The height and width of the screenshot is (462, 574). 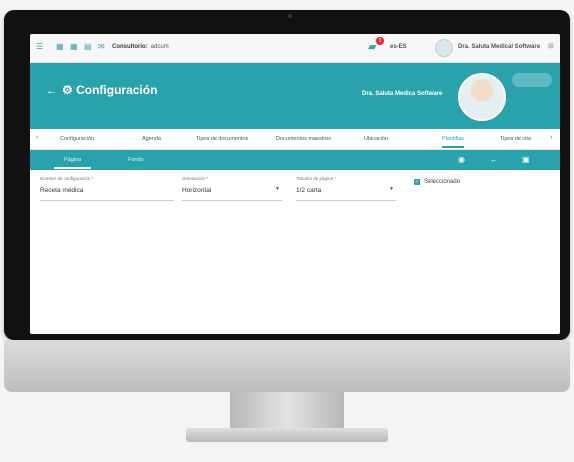 What do you see at coordinates (482, 97) in the screenshot?
I see `doctor-avatar` at bounding box center [482, 97].